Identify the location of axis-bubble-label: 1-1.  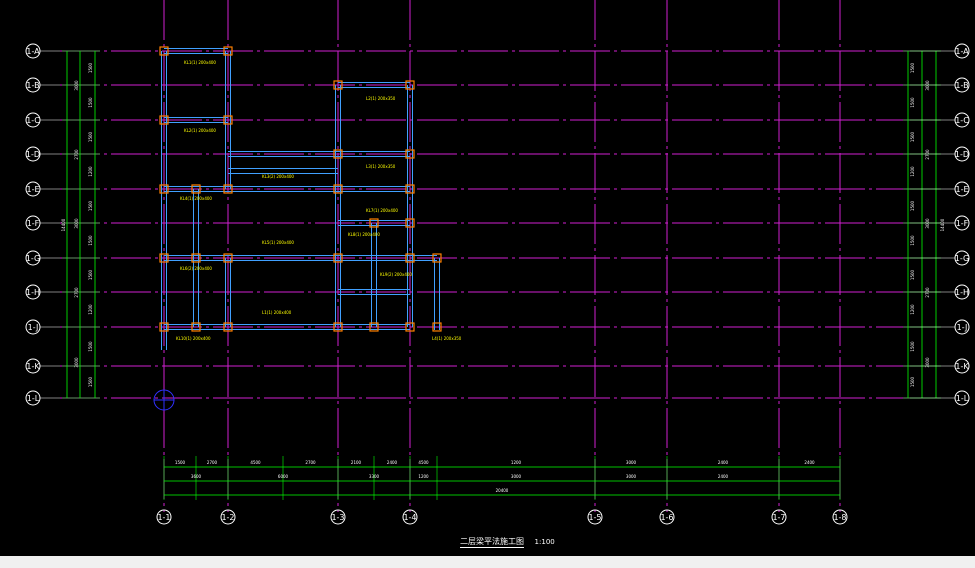
(163, 517).